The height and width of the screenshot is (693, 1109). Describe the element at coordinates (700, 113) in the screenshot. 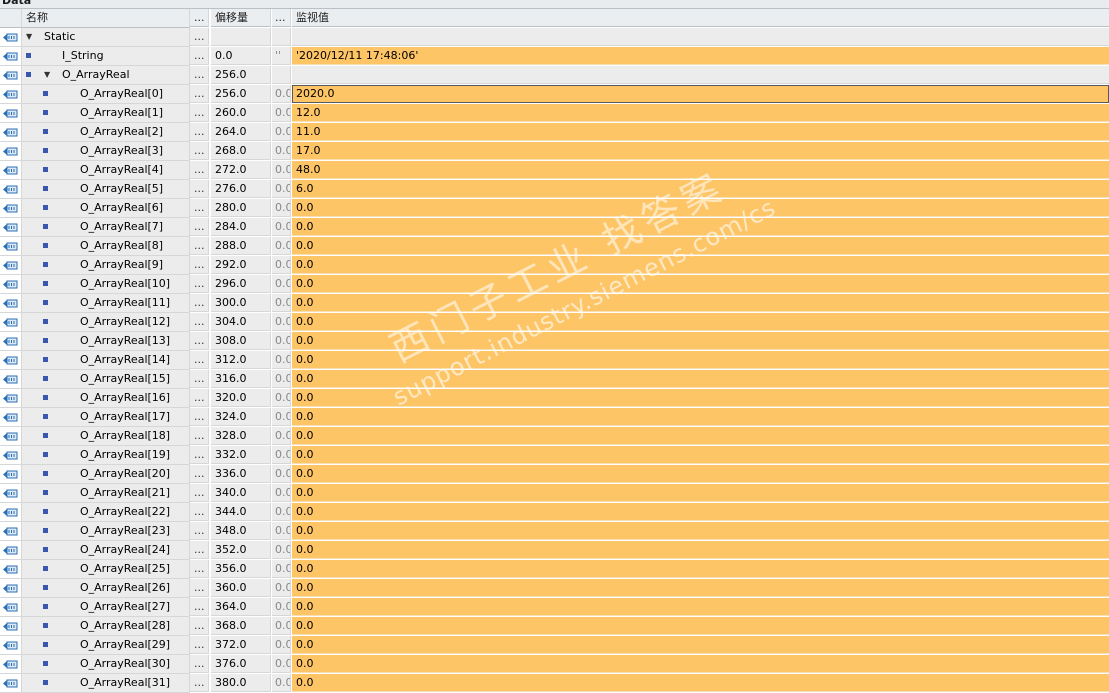

I see `row-monitor-value: 12.0` at that location.